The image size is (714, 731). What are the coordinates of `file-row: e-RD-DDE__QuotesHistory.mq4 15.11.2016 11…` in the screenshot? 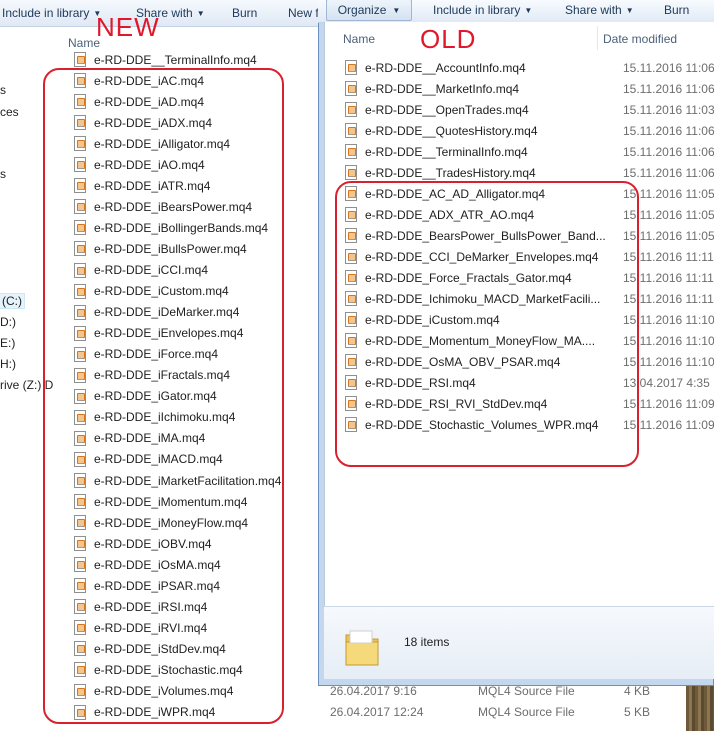 It's located at (529, 130).